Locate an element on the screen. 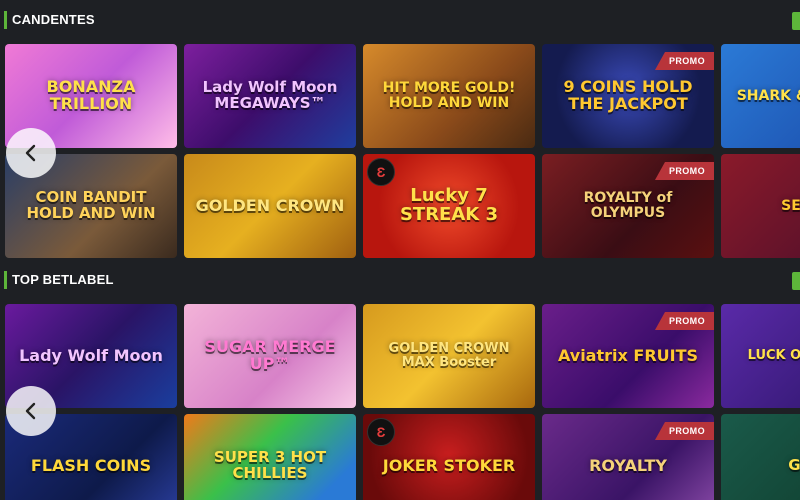 This screenshot has width=800, height=500. game-title: HIT MORE GOLD! HOLD AND WIN is located at coordinates (449, 95).